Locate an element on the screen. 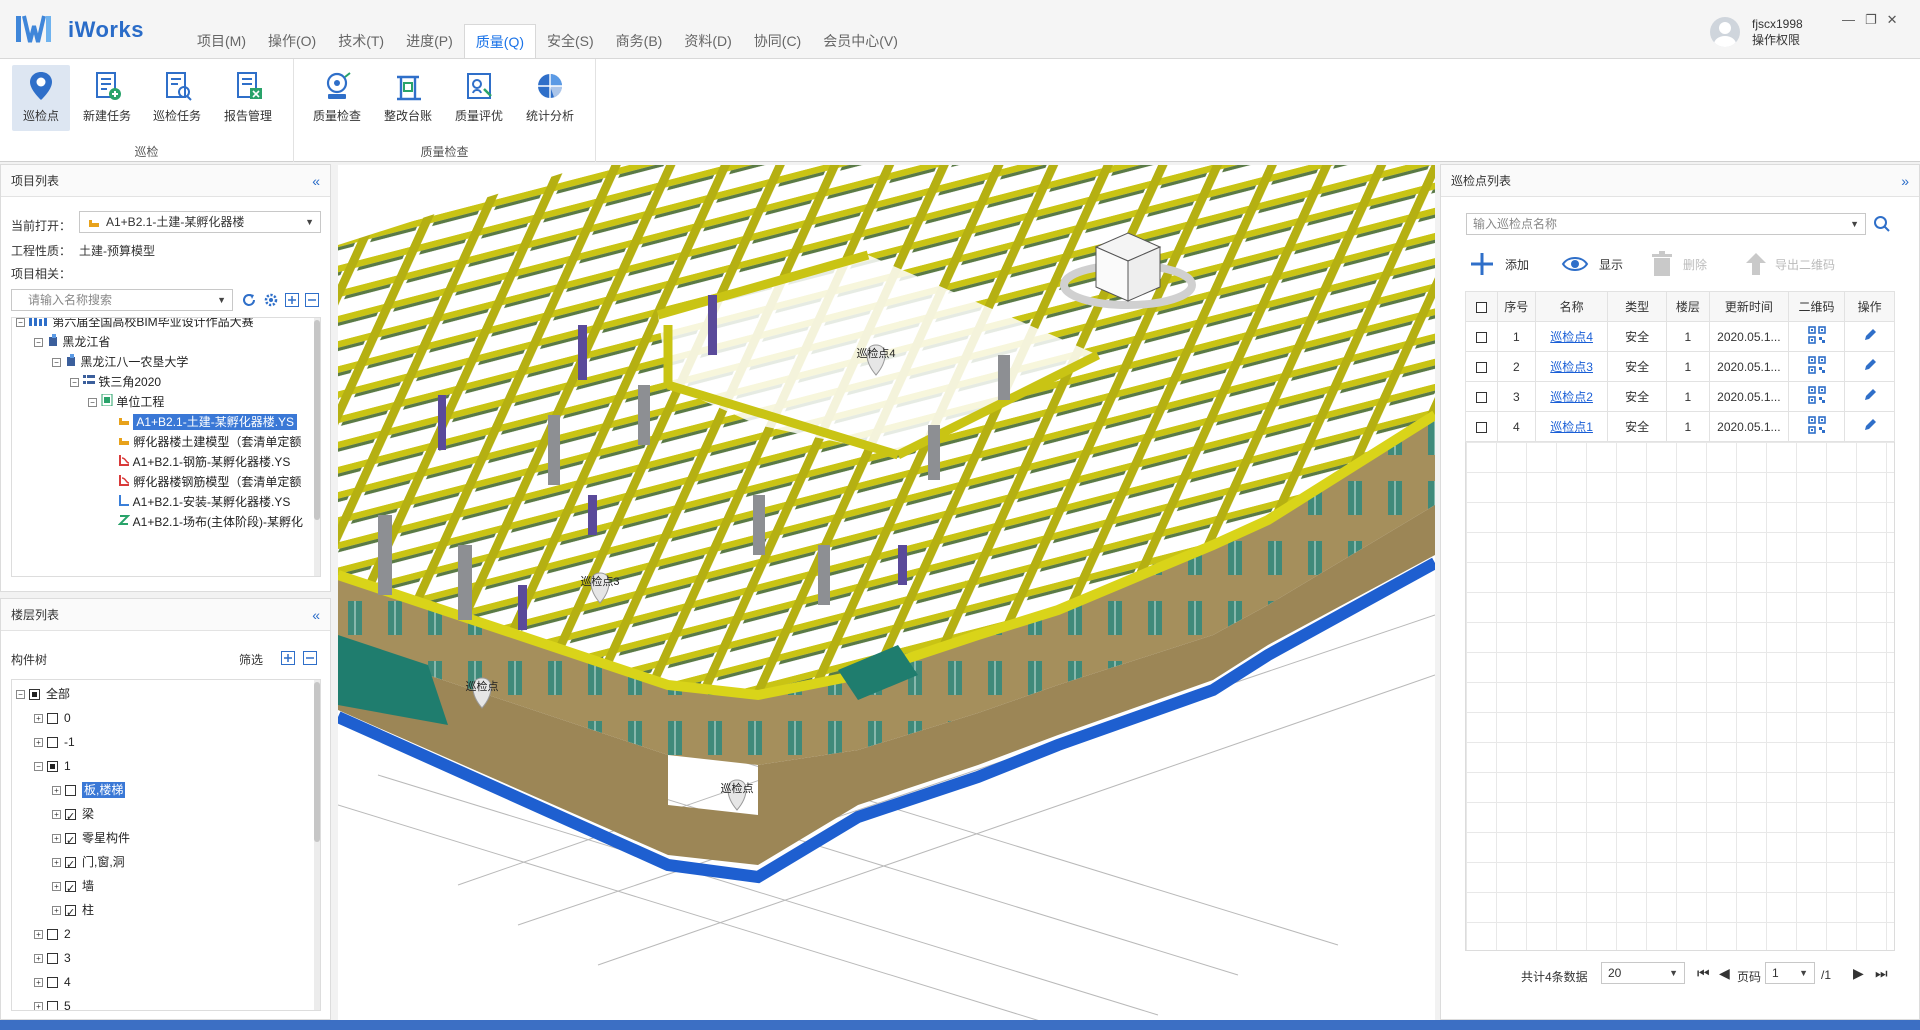  inspection-point-link: 巡检点3 is located at coordinates (1571, 367).